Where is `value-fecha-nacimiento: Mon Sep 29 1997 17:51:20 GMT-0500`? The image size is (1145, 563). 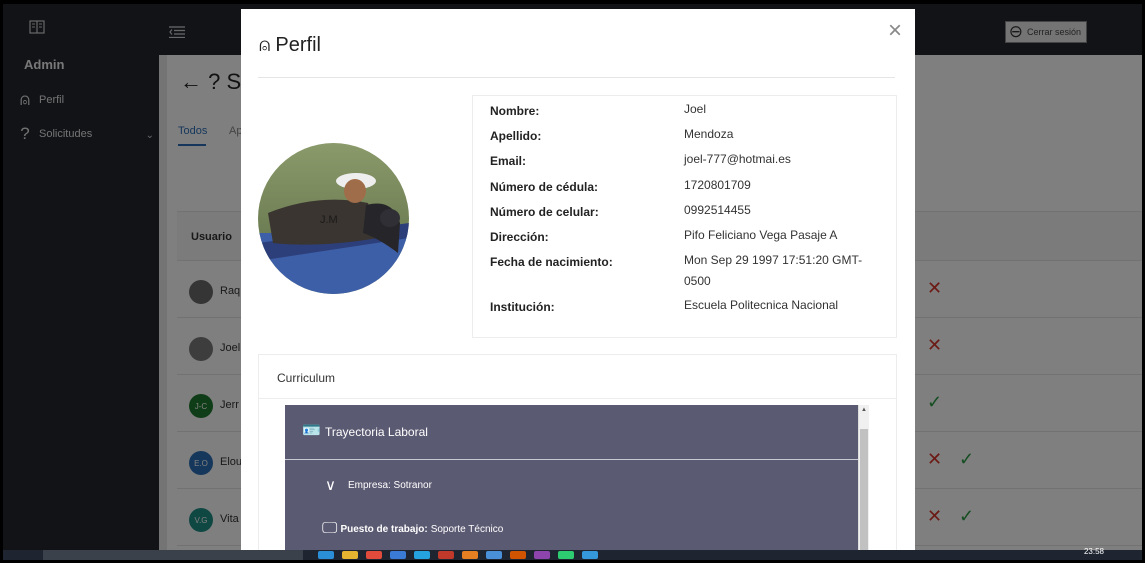
value-fecha-nacimiento: Mon Sep 29 1997 17:51:20 GMT-0500 is located at coordinates (773, 270).